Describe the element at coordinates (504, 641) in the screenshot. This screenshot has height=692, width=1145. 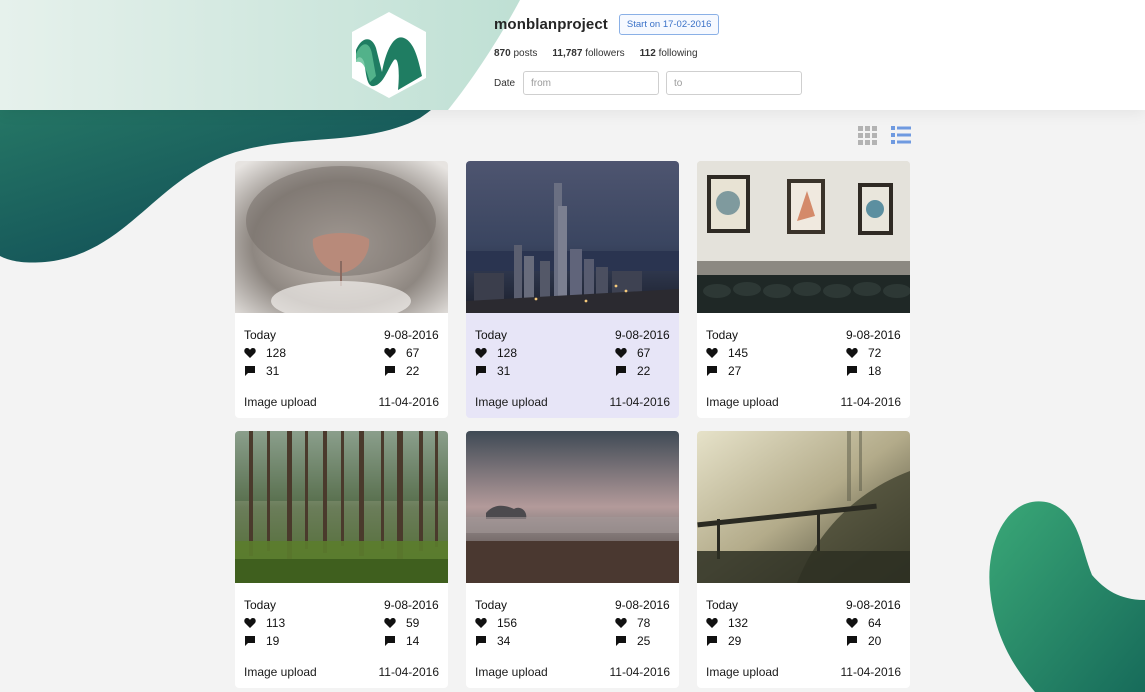
I see `comments-count: 34` at that location.